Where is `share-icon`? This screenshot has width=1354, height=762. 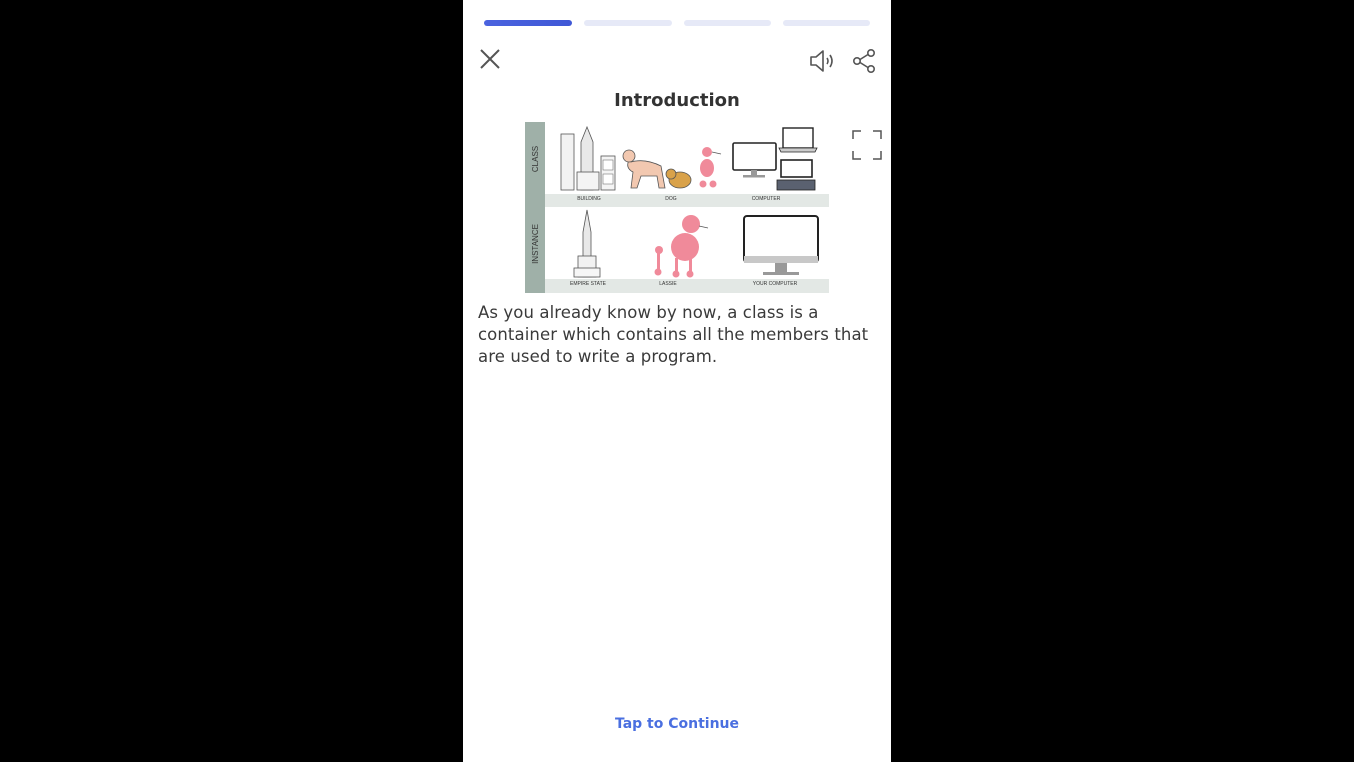 share-icon is located at coordinates (863, 60).